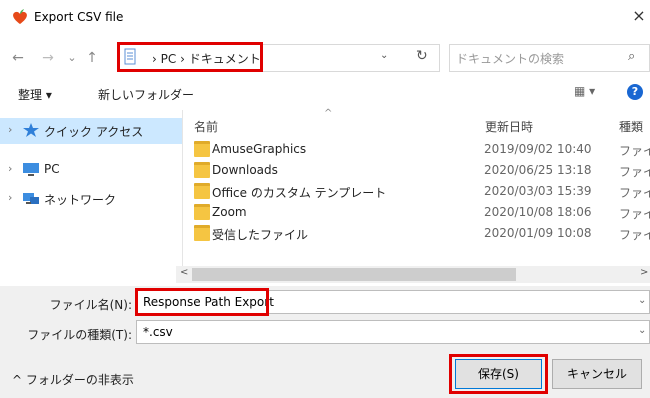 The image size is (650, 398). I want to click on file-name: 受信したファイル, so click(260, 235).